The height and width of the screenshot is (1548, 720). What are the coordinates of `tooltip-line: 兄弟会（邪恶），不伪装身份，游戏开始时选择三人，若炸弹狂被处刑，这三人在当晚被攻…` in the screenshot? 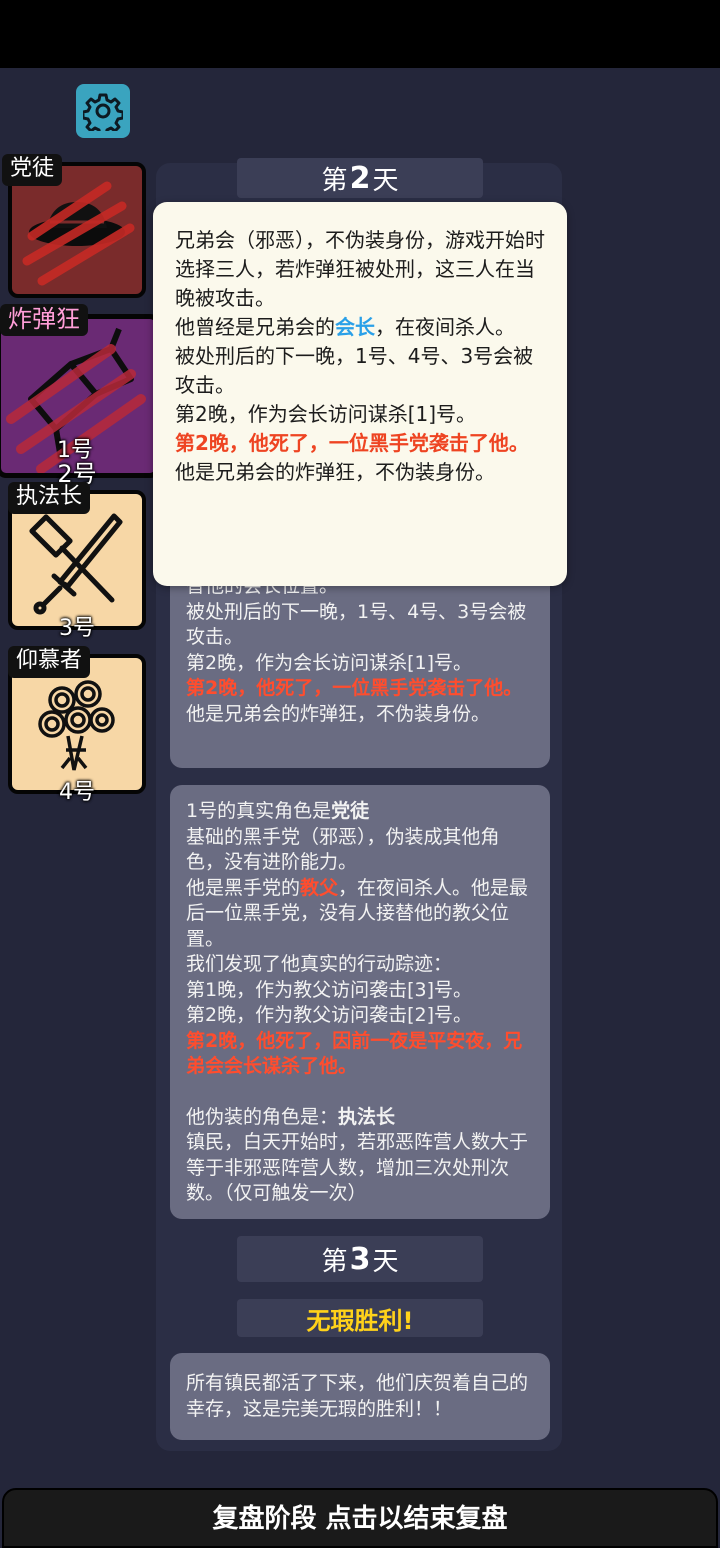 It's located at (360, 269).